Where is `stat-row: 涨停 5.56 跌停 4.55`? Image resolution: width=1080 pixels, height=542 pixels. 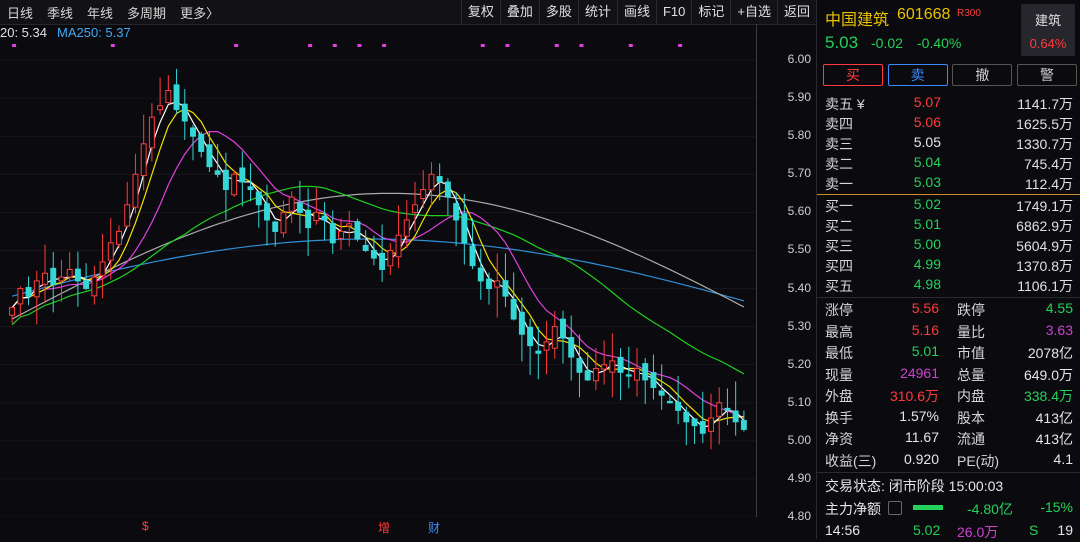 stat-row: 涨停 5.56 跌停 4.55 is located at coordinates (948, 309).